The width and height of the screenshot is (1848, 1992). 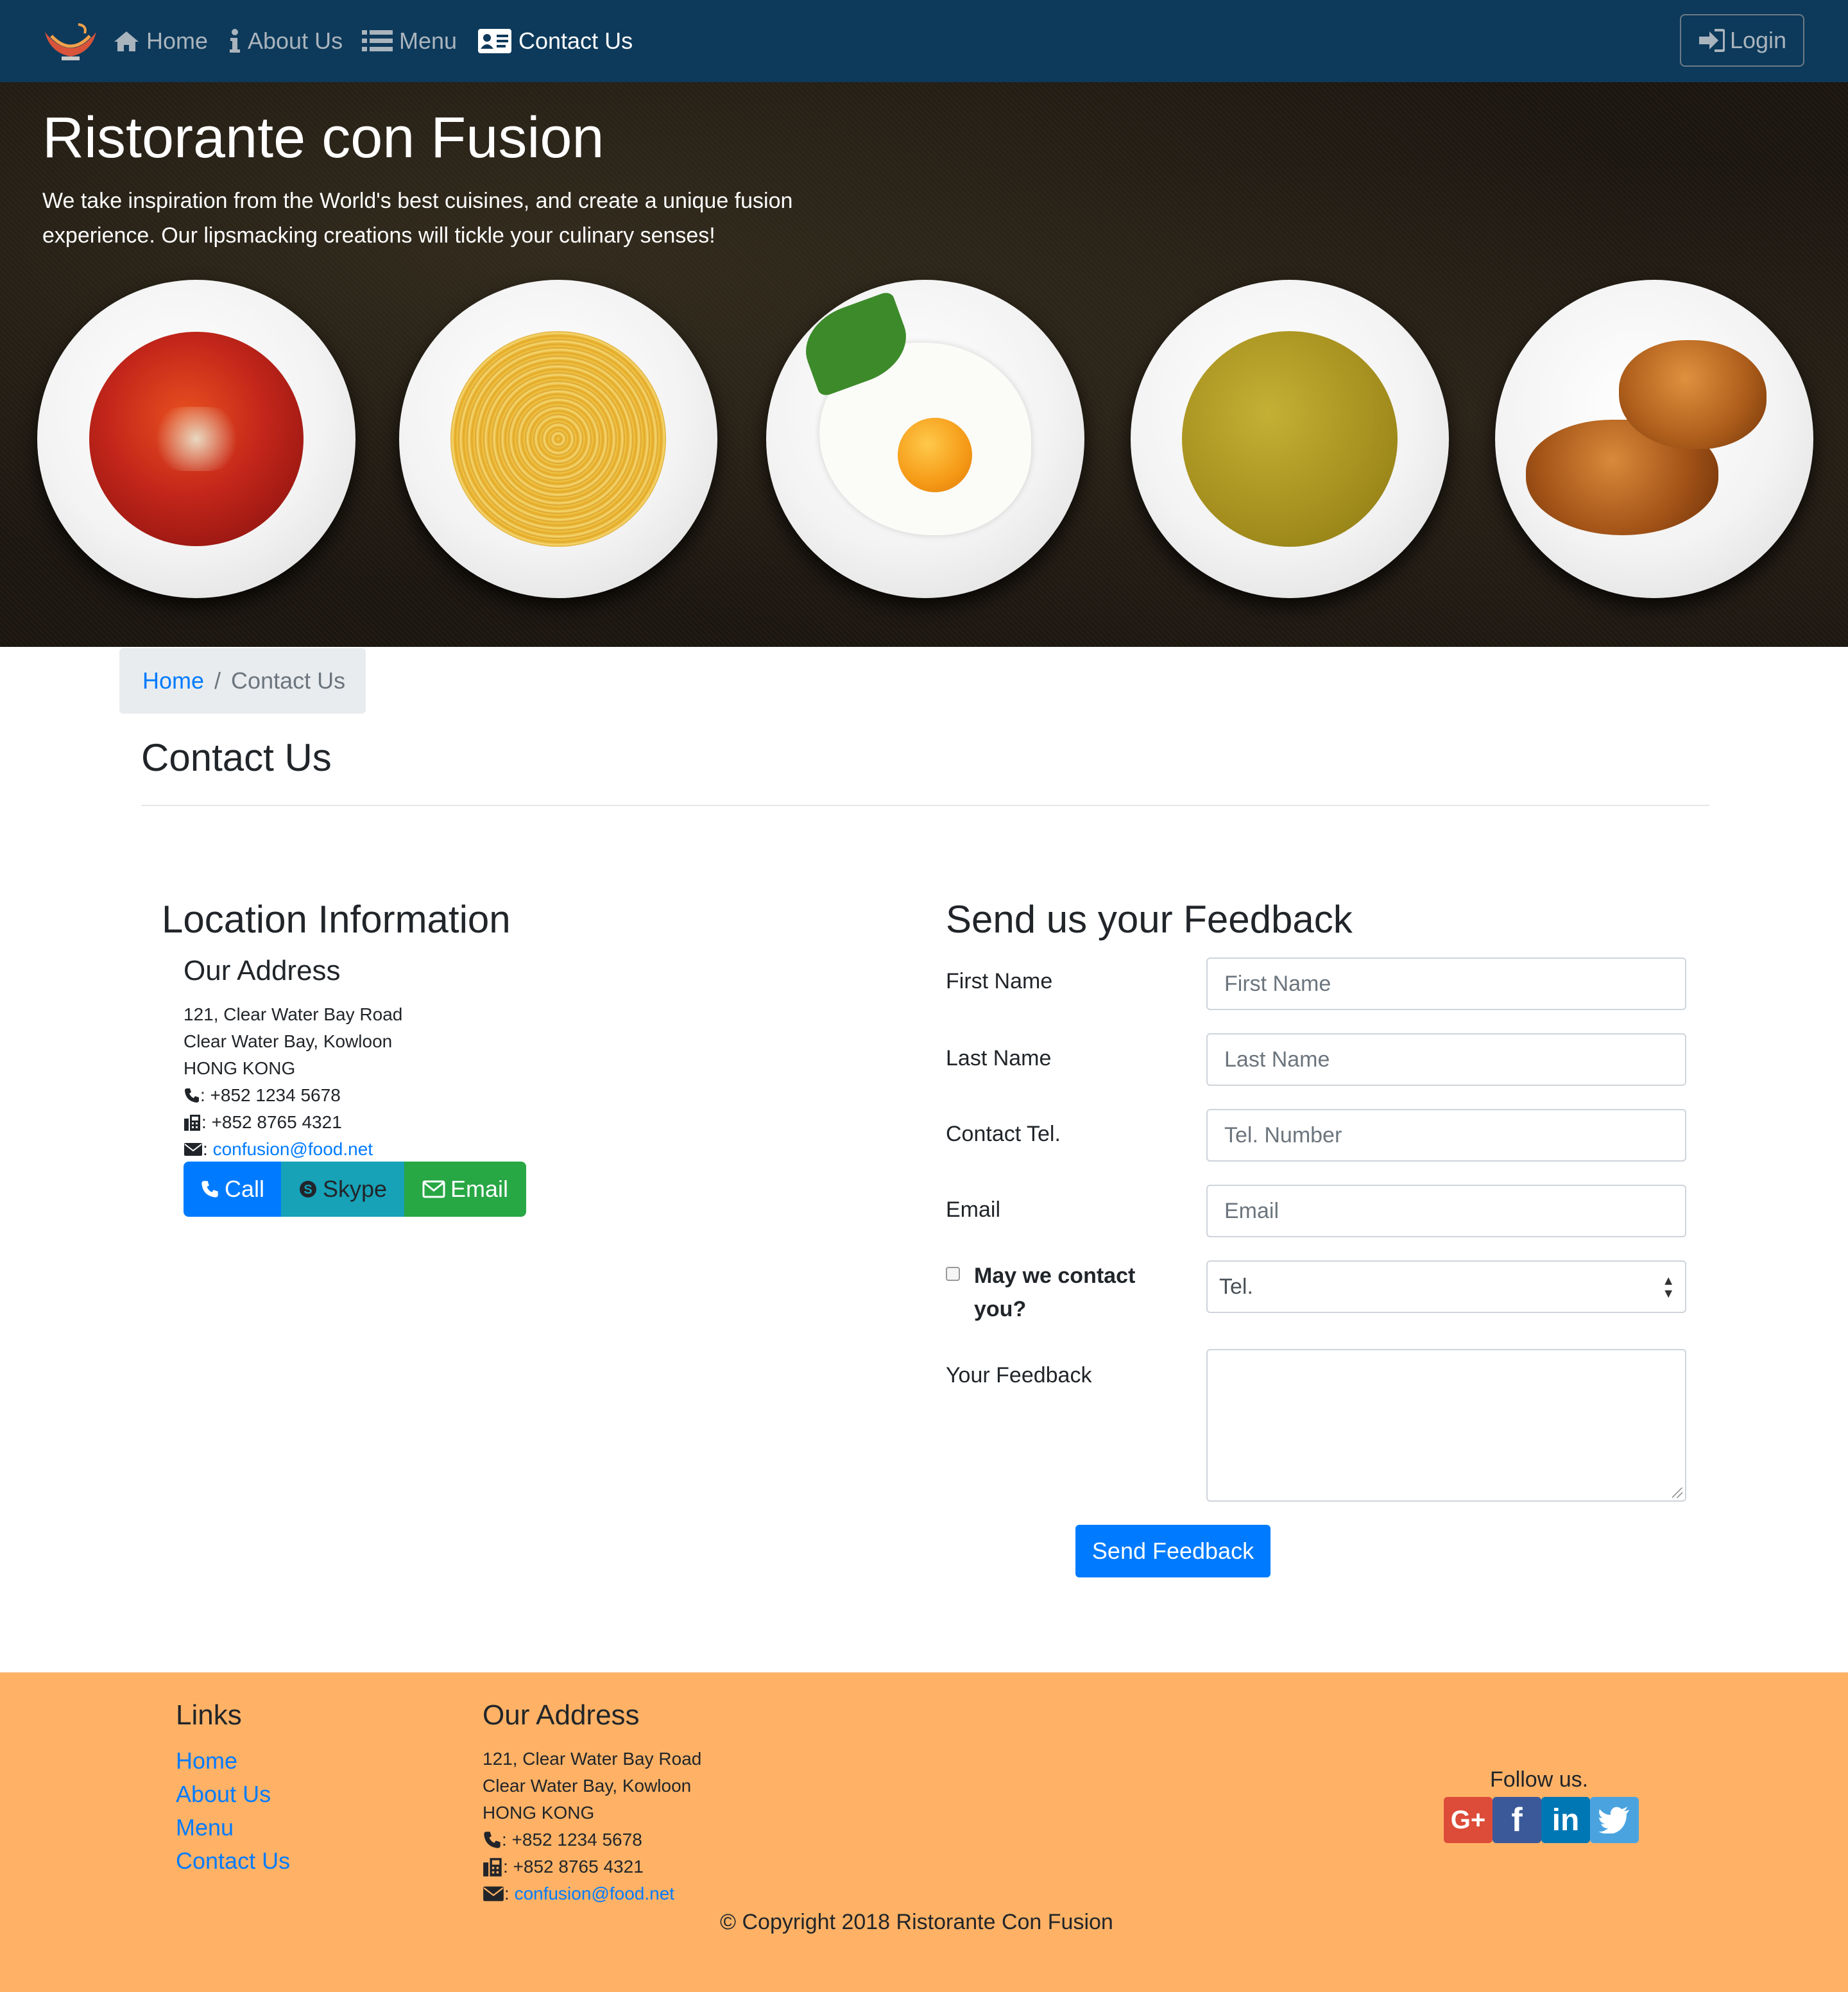 I want to click on nav-about-label: About Us, so click(x=296, y=41).